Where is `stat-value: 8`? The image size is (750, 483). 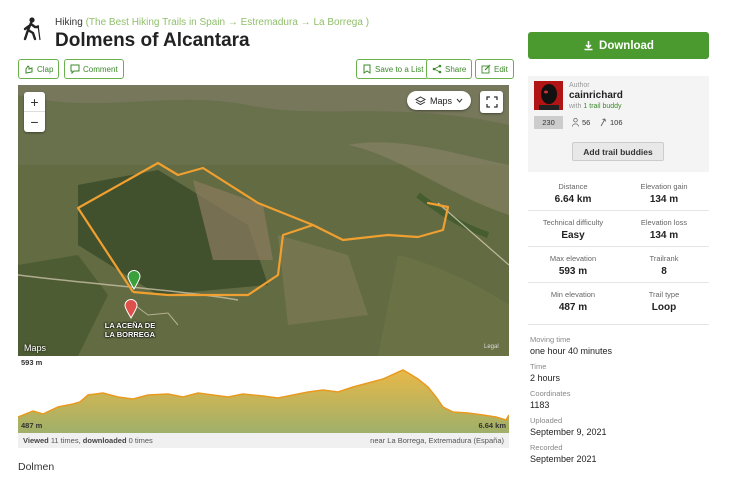 stat-value: 8 is located at coordinates (664, 271).